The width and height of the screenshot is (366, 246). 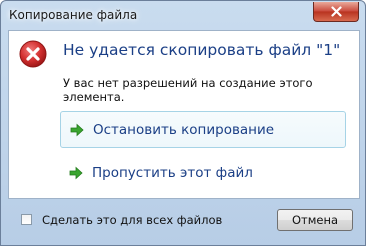 I want to click on title-bar: Копирование файла, so click(x=183, y=16).